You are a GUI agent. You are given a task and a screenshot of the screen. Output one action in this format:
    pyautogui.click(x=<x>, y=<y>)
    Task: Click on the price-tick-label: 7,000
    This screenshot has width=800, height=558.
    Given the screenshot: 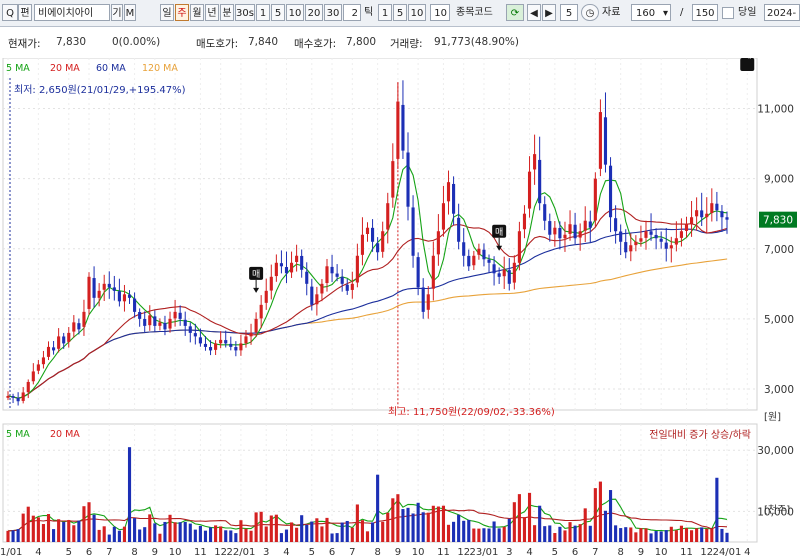 What is the action you would take?
    pyautogui.click(x=779, y=250)
    